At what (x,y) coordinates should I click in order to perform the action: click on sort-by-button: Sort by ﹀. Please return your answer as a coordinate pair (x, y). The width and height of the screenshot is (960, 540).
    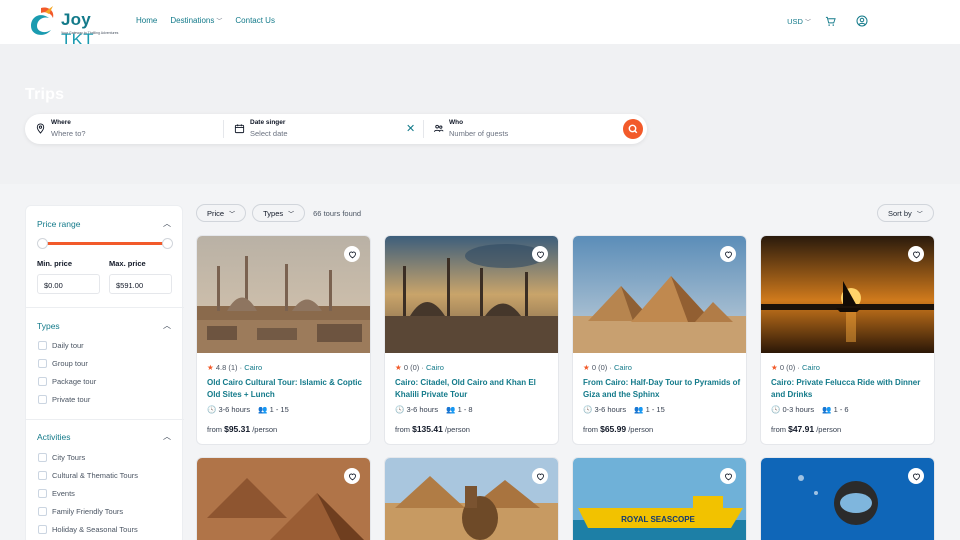
    Looking at the image, I should click on (905, 213).